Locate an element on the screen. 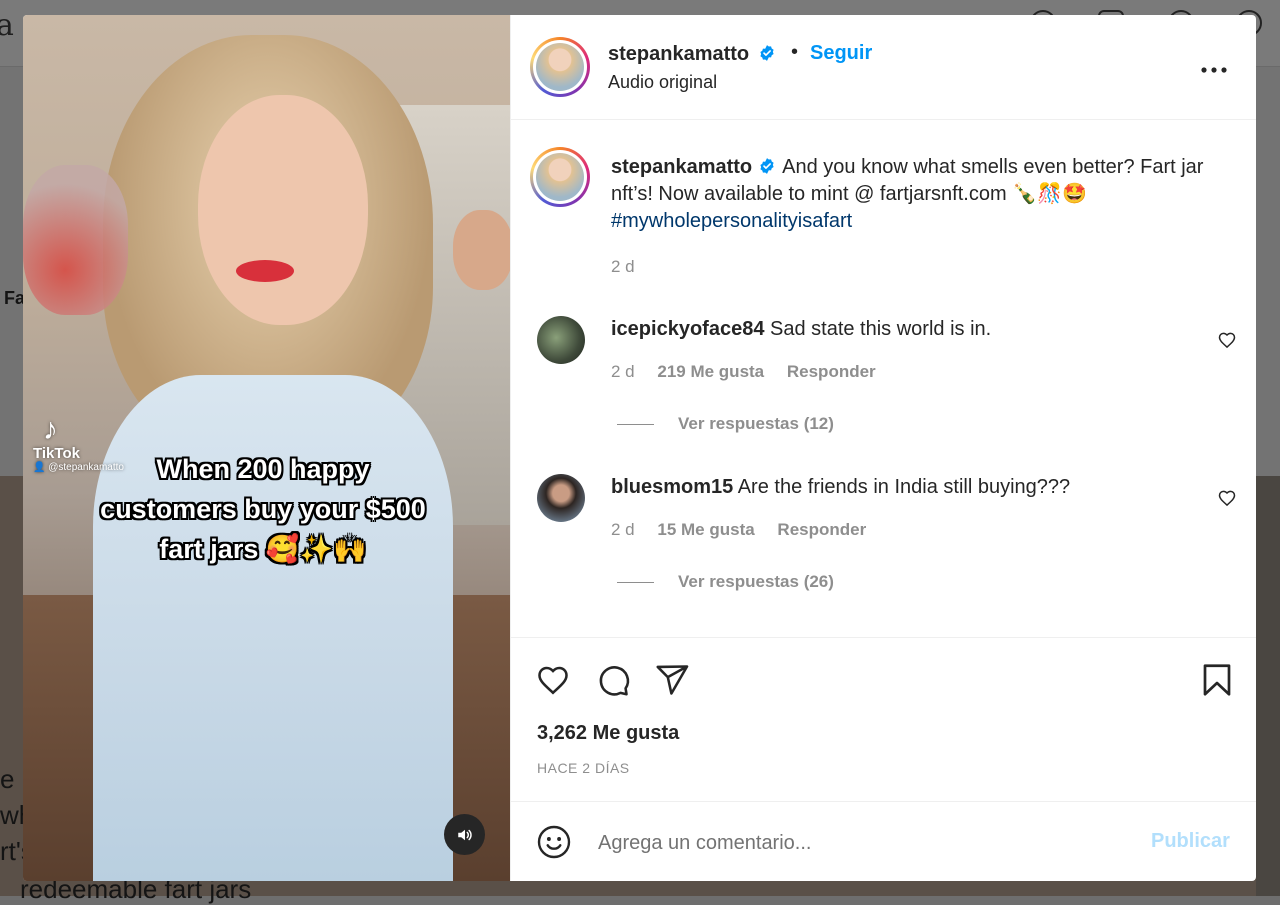  save-button is located at coordinates (1217, 680).